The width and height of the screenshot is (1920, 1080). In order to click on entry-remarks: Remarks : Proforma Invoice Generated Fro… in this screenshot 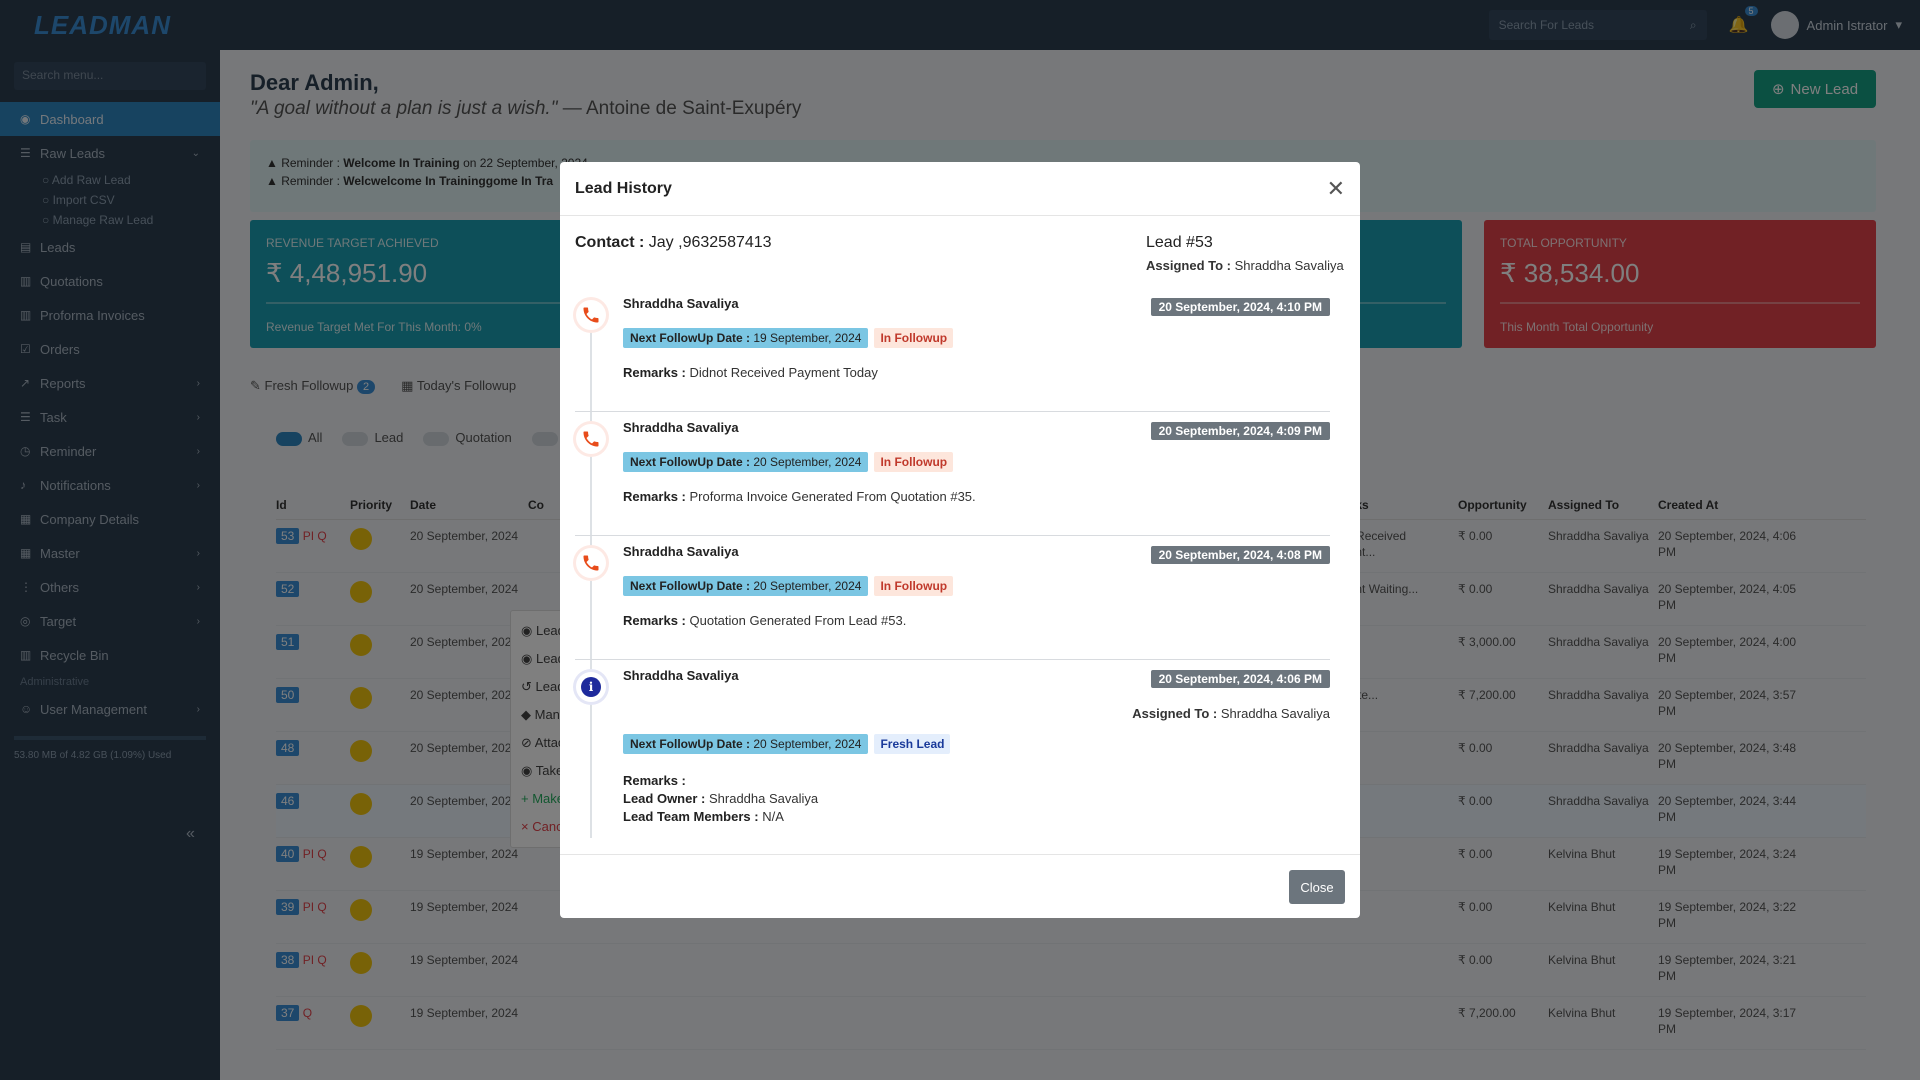, I will do `click(799, 496)`.